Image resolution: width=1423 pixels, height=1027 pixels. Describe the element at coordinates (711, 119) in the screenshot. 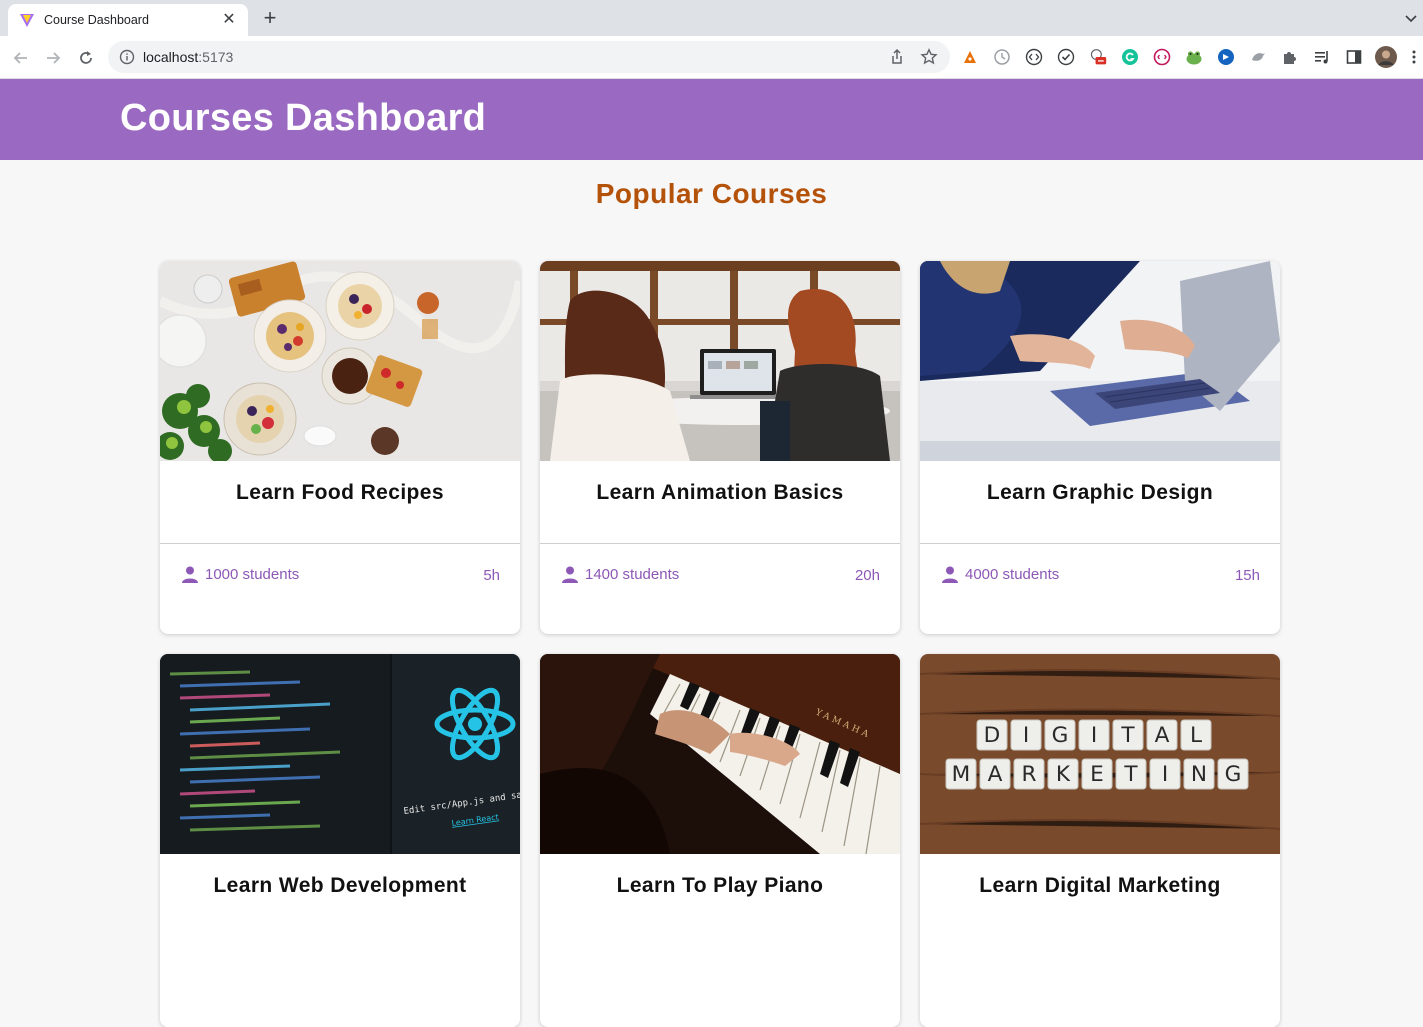

I see `dashboard-header: Courses Dashboard` at that location.